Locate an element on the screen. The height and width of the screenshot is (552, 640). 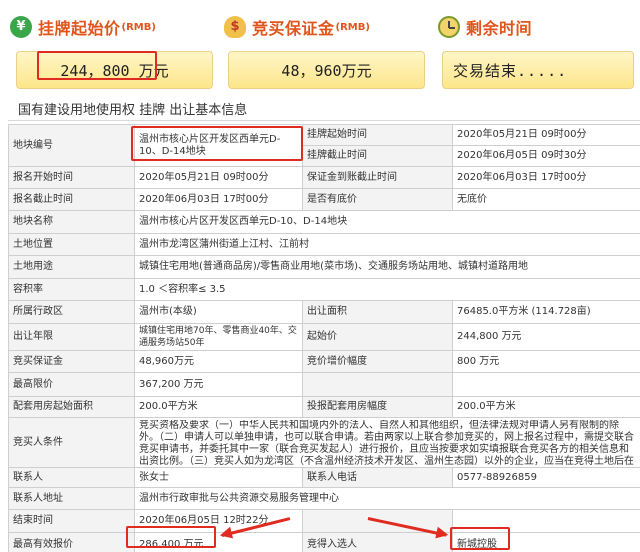
section-title: 国有建设用地使用权 挂牌 出让基本信息 is located at coordinates (133, 110).